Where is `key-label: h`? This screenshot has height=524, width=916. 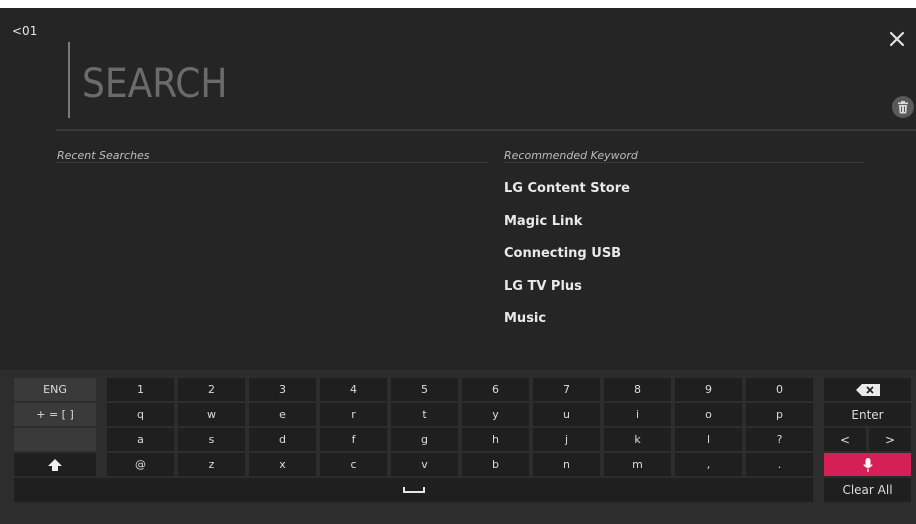 key-label: h is located at coordinates (495, 439).